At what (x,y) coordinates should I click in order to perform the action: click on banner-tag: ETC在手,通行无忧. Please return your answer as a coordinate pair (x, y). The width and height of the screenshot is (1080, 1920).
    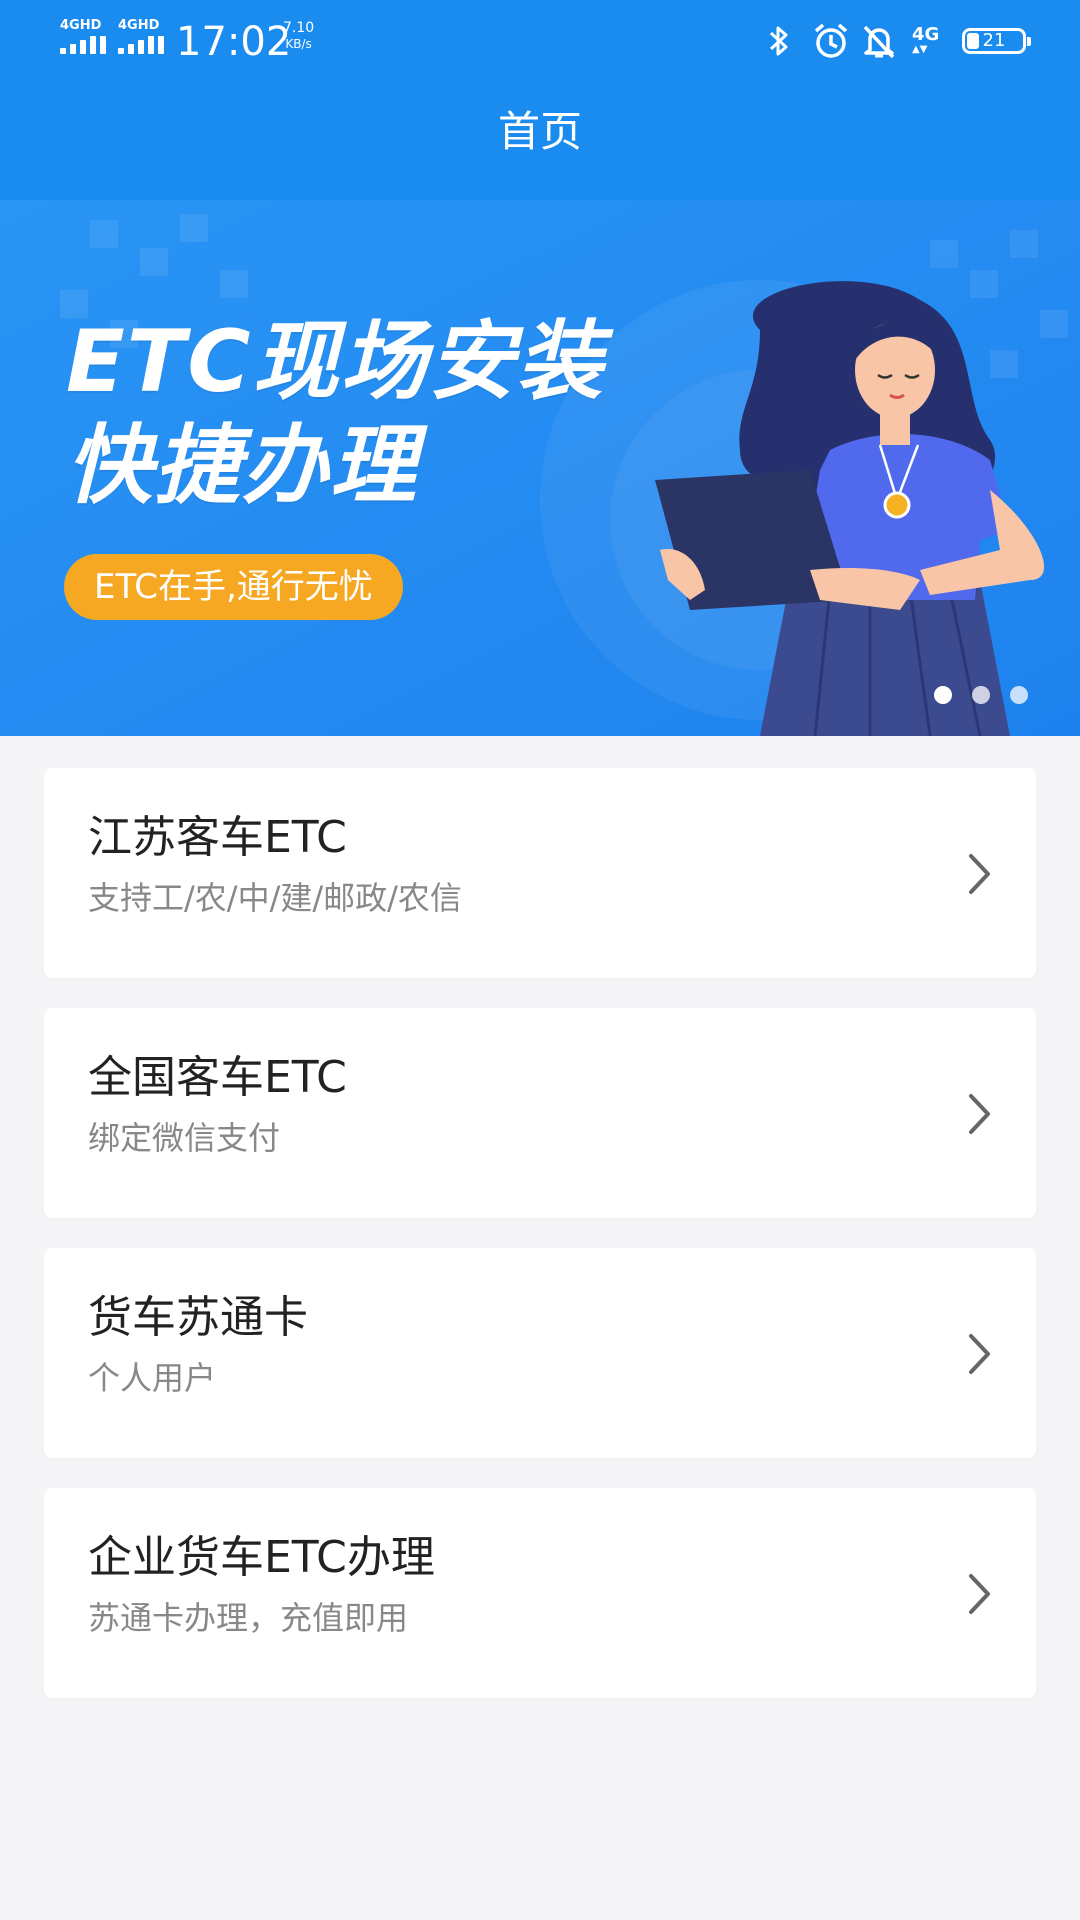
    Looking at the image, I should click on (233, 587).